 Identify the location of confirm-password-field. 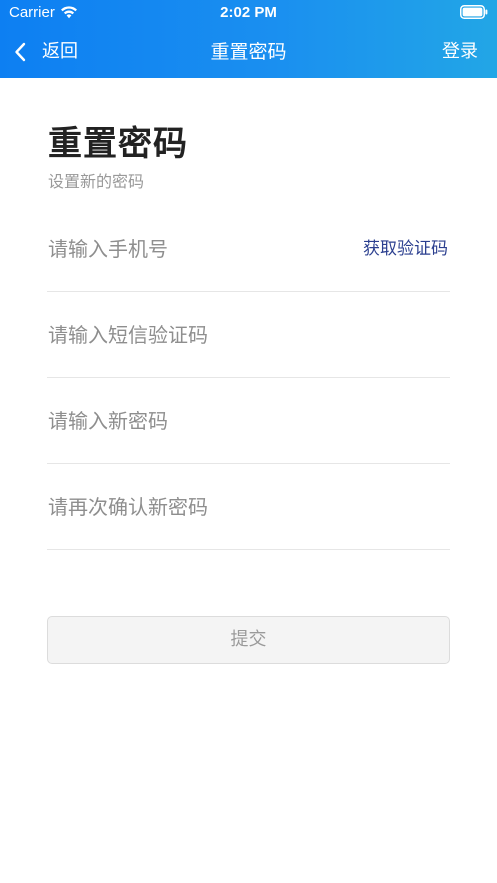
(248, 507).